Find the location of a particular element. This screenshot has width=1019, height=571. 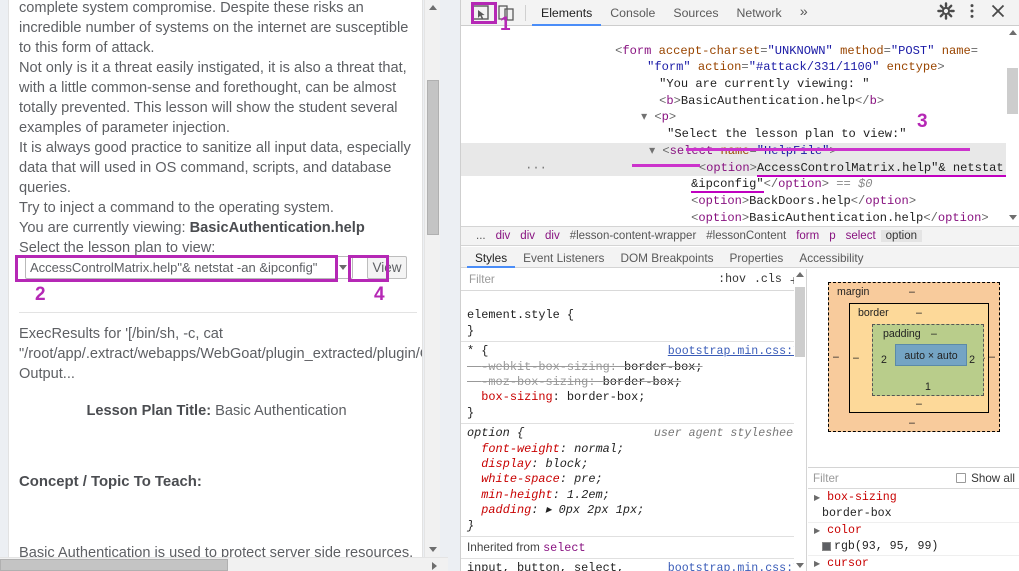

box-model-margin-right: – is located at coordinates (992, 357).